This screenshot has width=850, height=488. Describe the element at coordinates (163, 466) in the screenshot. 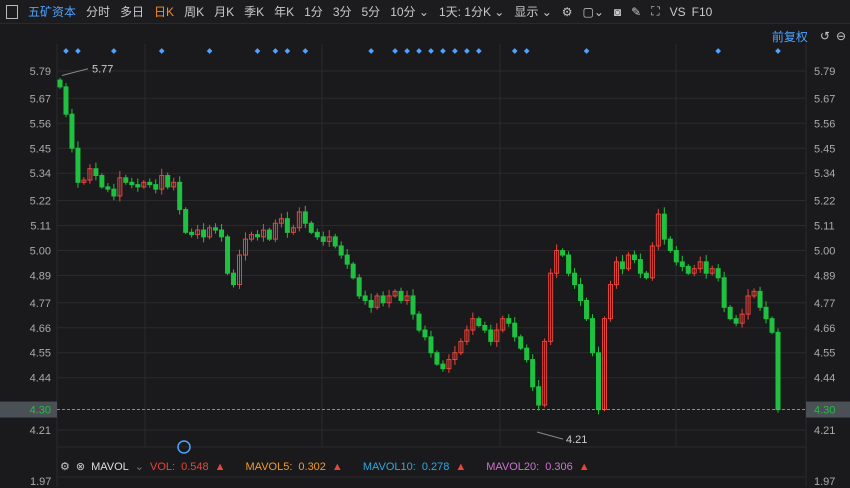

I see `vol-label: VOL:` at that location.